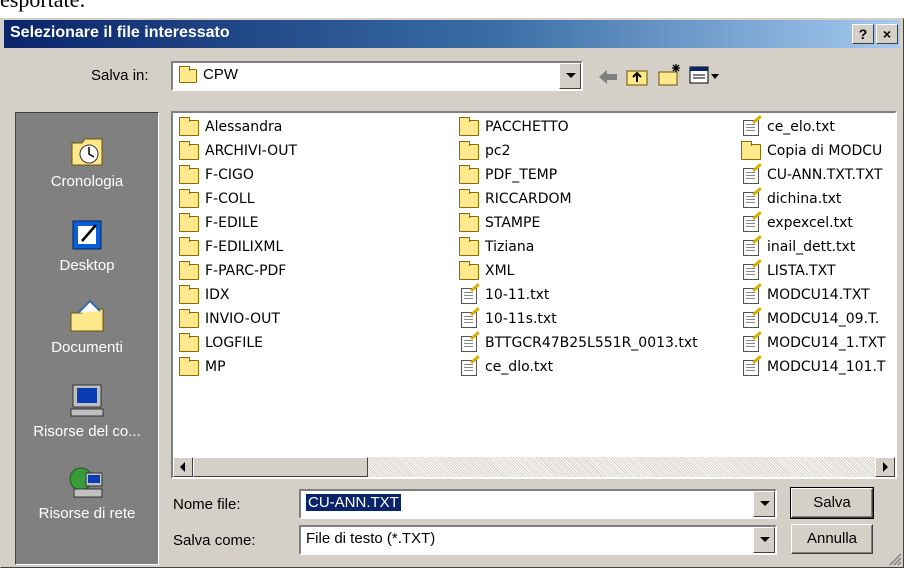 This screenshot has width=905, height=568. Describe the element at coordinates (215, 367) in the screenshot. I see `file-name: MP` at that location.